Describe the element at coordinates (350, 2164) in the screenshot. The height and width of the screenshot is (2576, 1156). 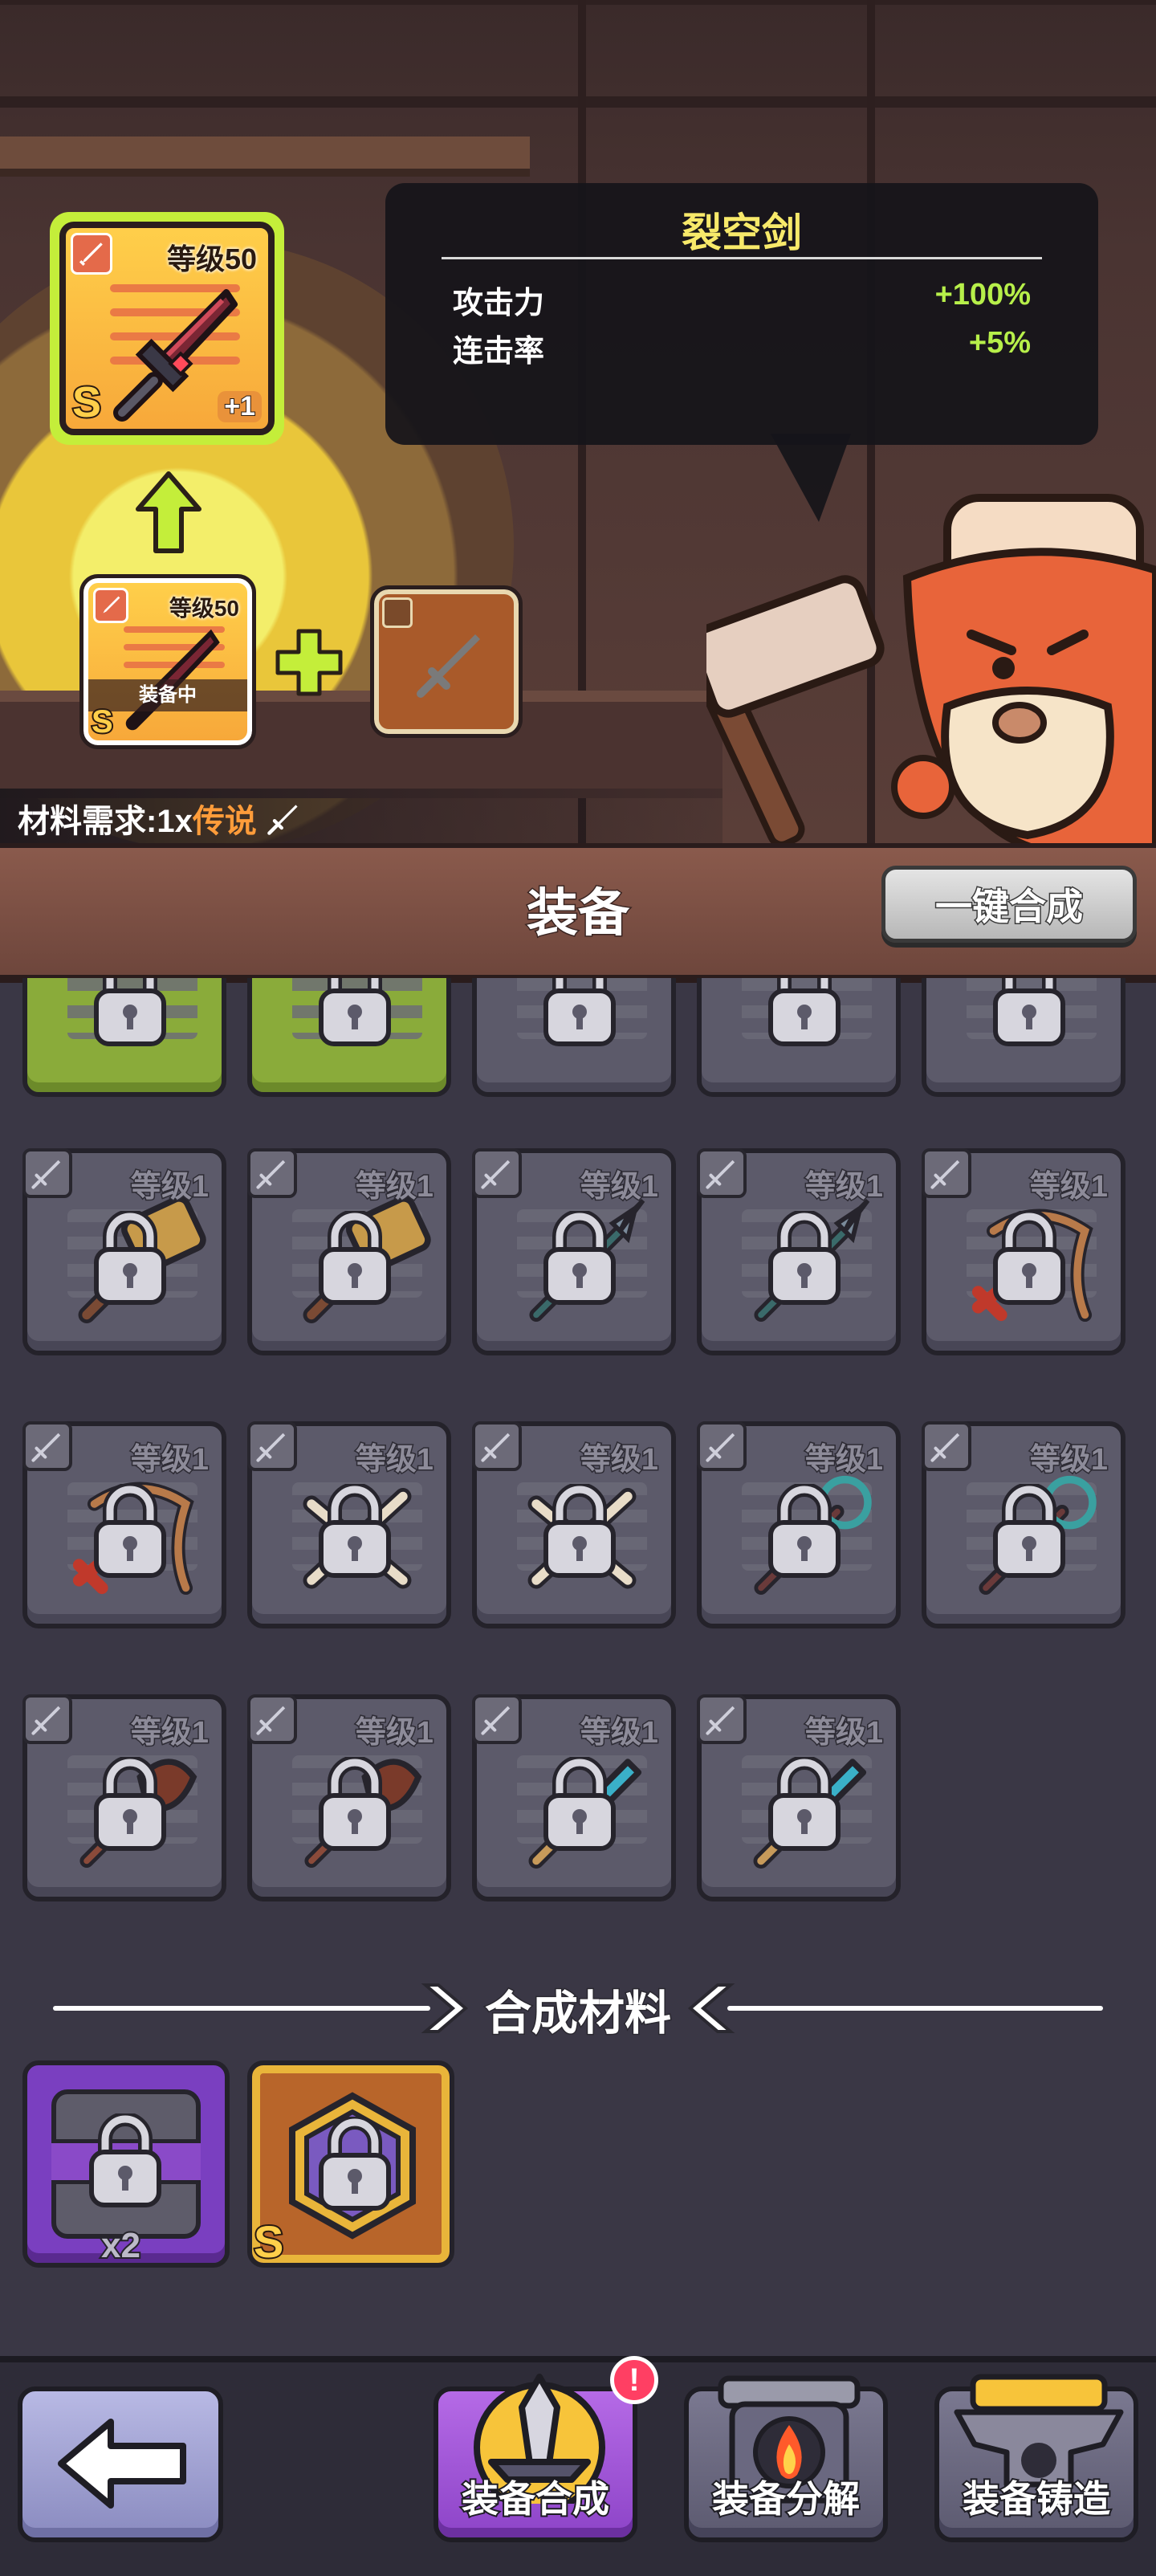
I see `material-item-gold: S` at that location.